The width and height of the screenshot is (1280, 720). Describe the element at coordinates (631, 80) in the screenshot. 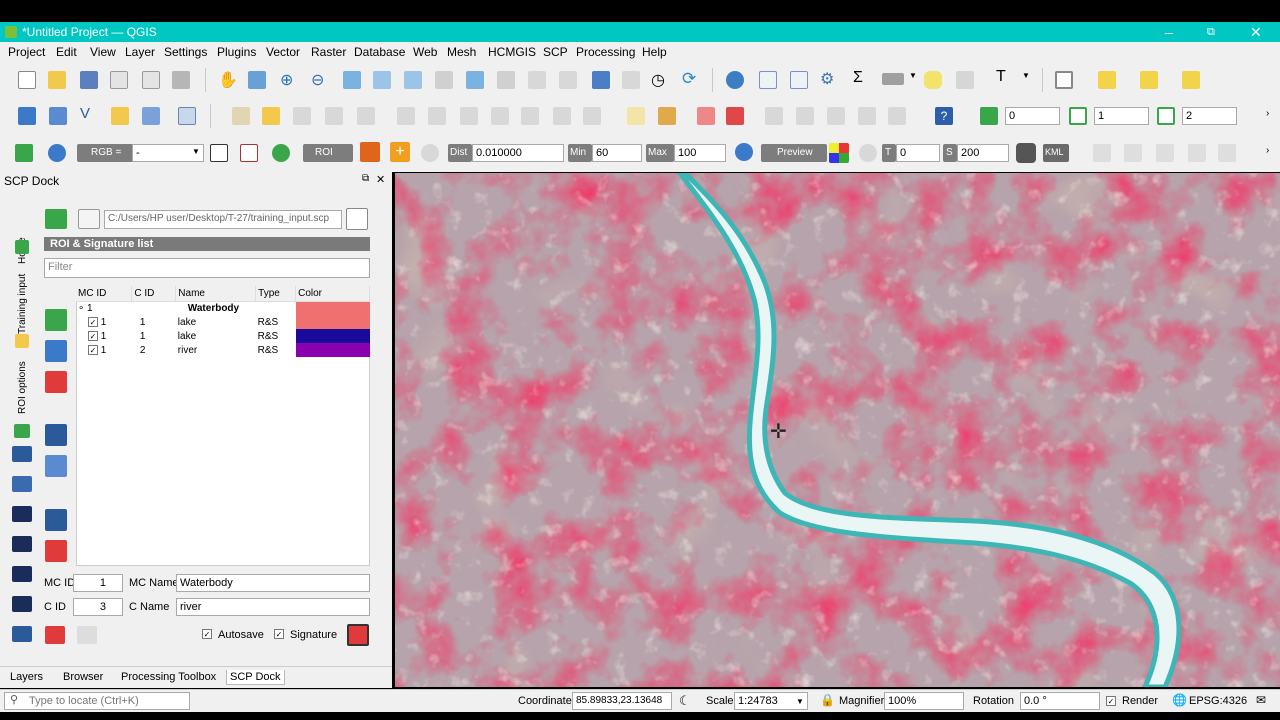

I see `show-bookmarks-icon` at that location.